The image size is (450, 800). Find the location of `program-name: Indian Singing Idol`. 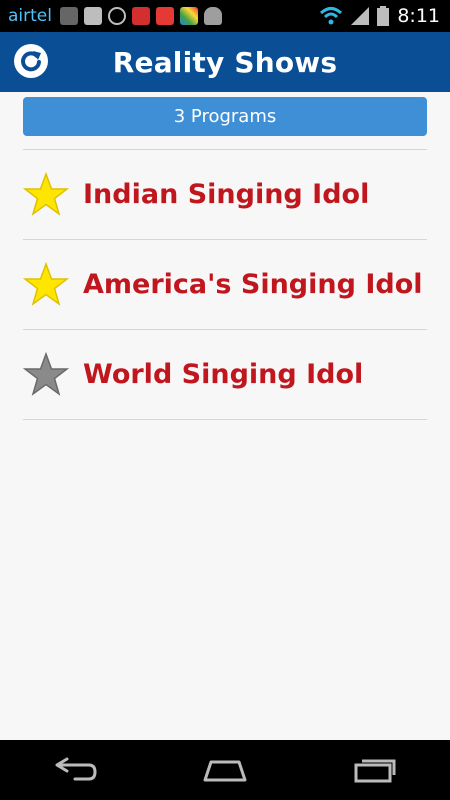

program-name: Indian Singing Idol is located at coordinates (226, 194).